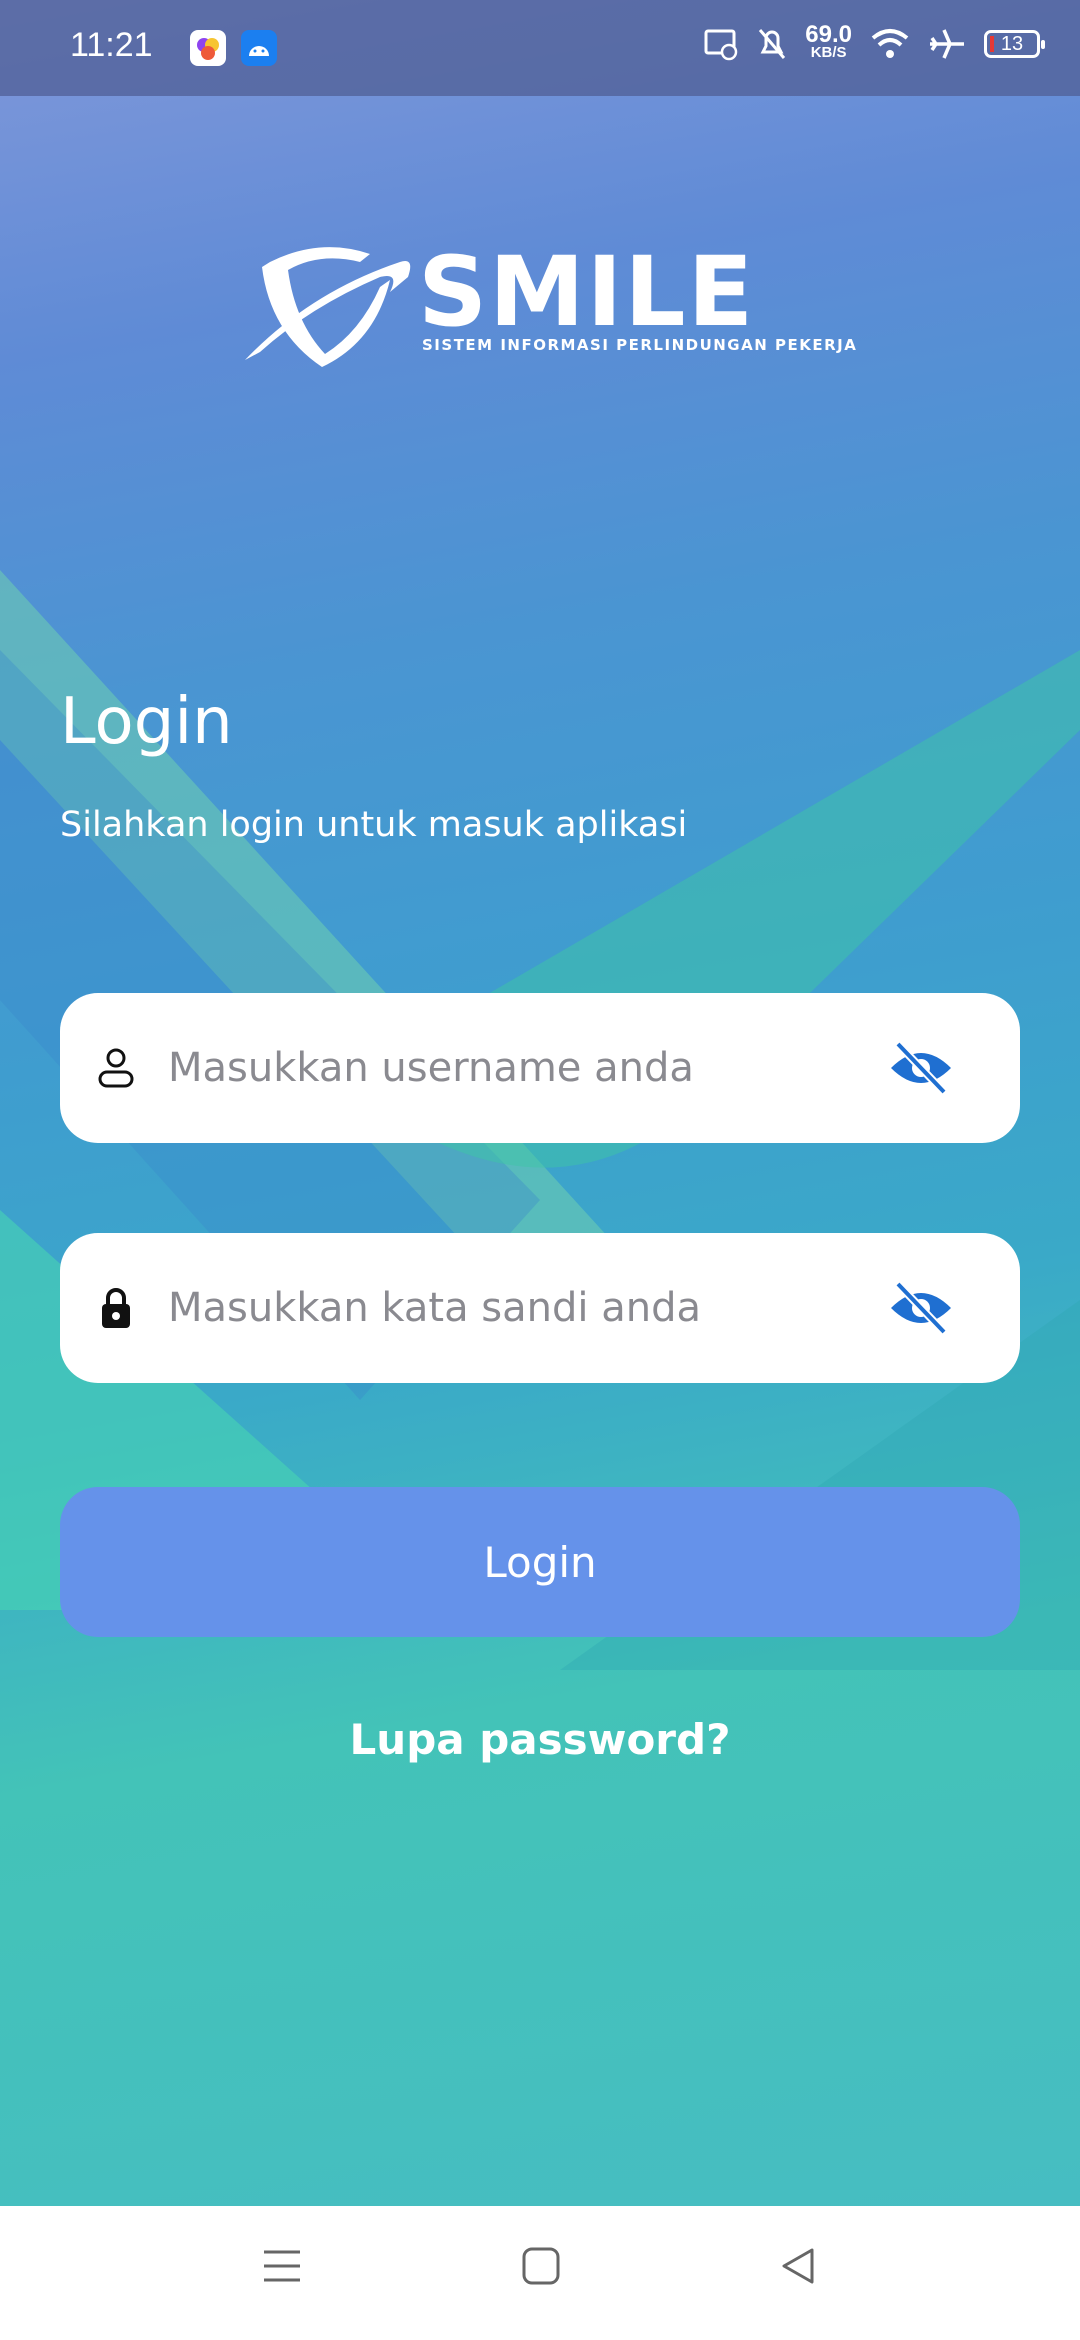 This screenshot has height=2340, width=1080. Describe the element at coordinates (259, 48) in the screenshot. I see `android-icon` at that location.